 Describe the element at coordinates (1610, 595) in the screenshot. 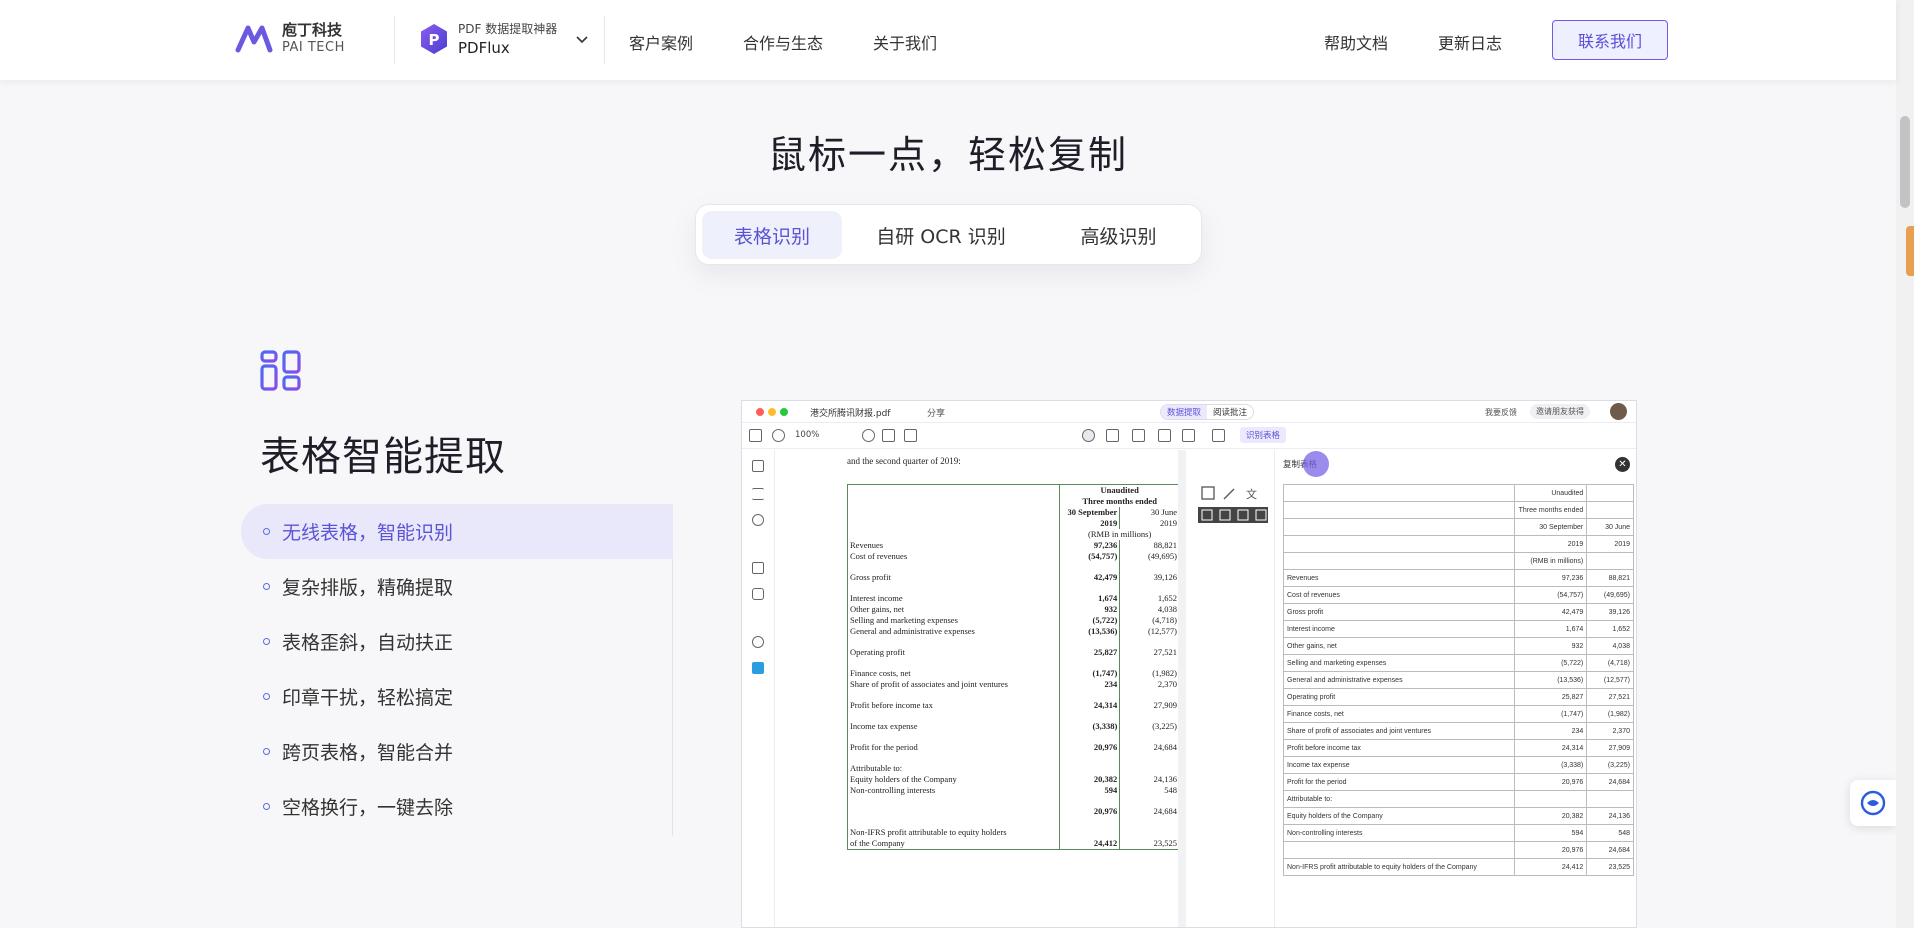

I see `result-cell-previous: (49,695)` at that location.